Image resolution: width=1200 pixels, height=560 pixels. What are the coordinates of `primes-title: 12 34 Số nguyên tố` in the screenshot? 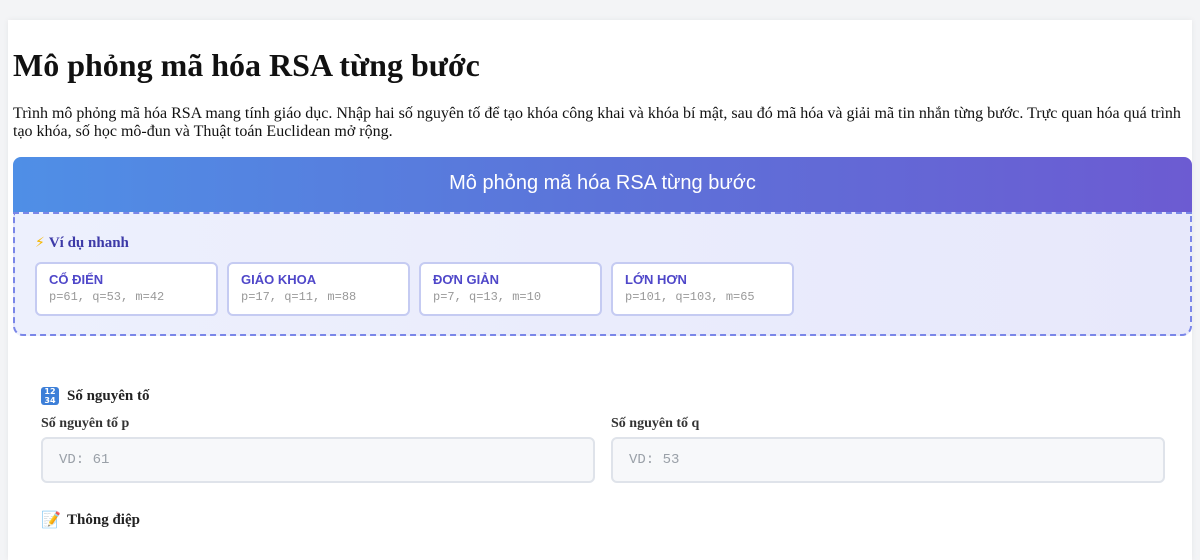 It's located at (95, 396).